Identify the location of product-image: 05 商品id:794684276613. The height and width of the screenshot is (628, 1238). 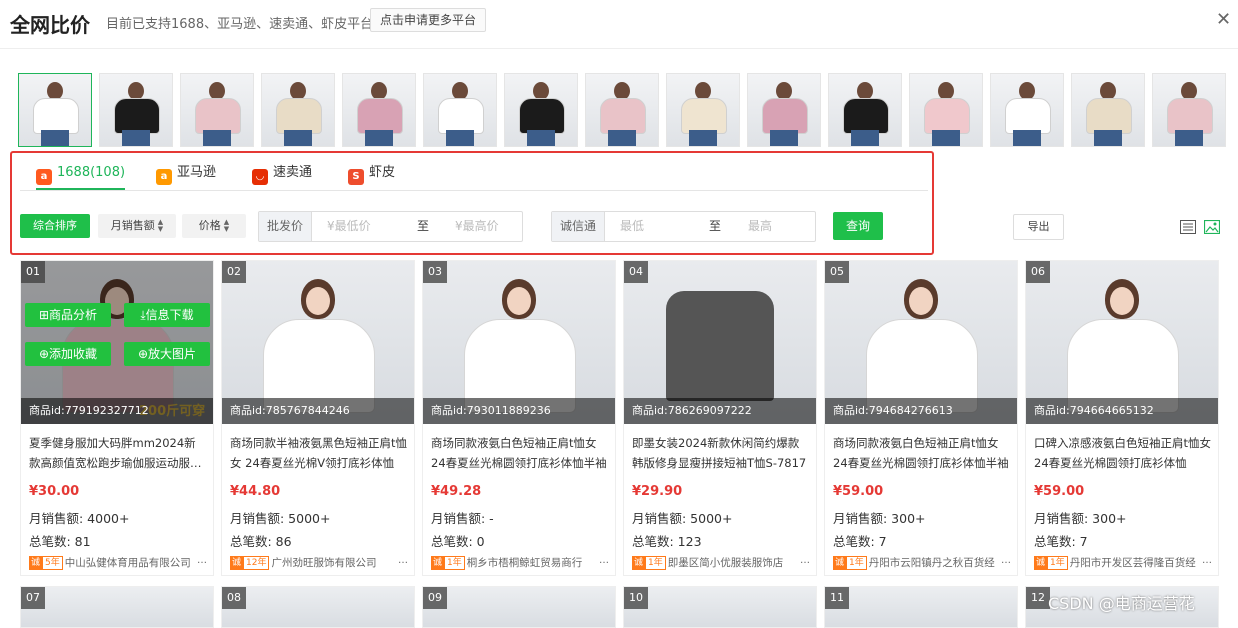
(921, 342).